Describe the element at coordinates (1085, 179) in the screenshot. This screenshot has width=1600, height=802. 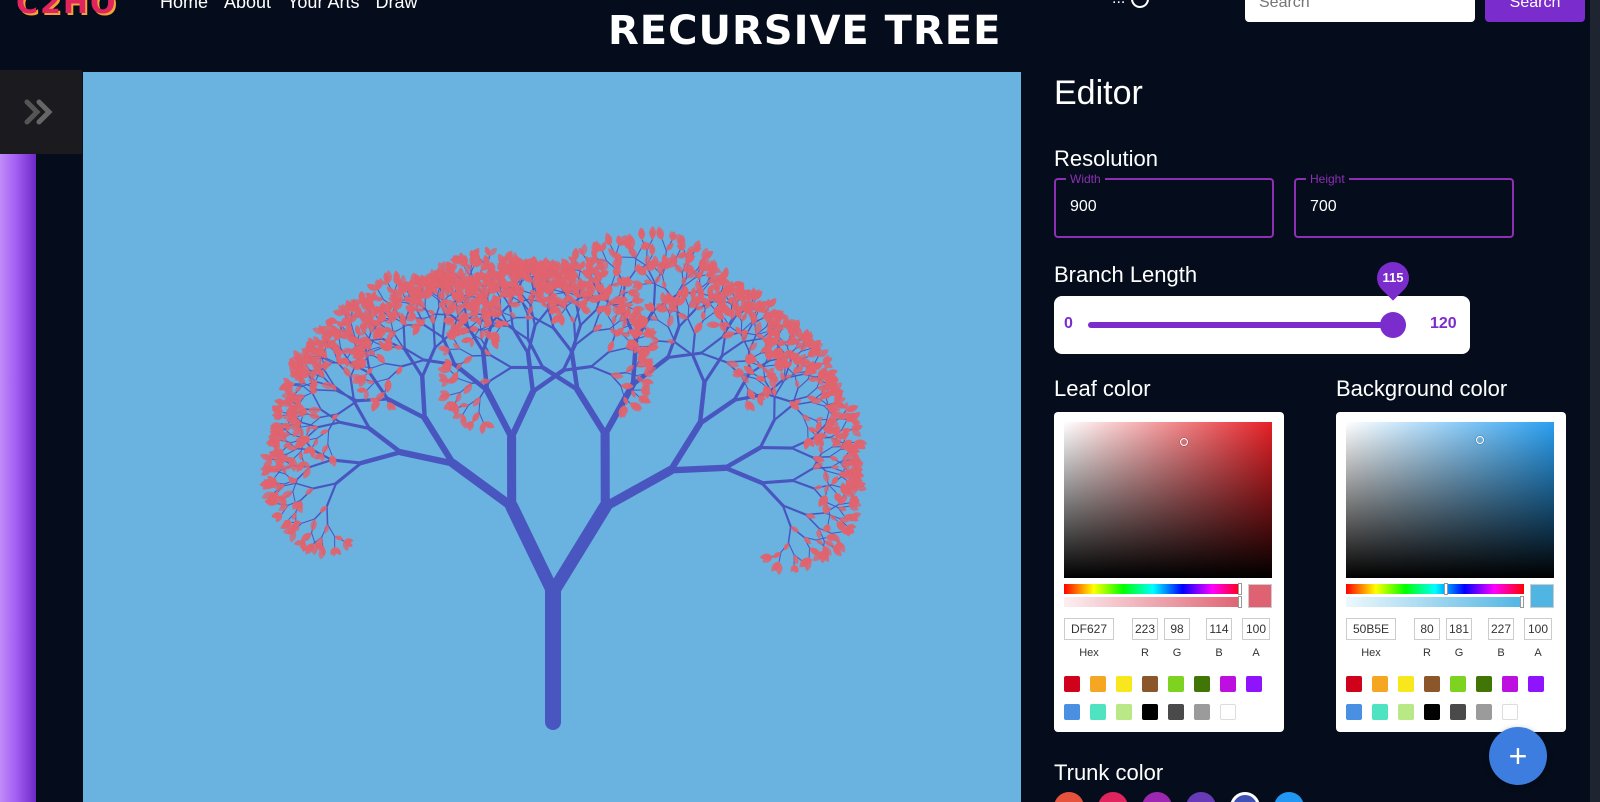
I see `width-field-label: Width` at that location.